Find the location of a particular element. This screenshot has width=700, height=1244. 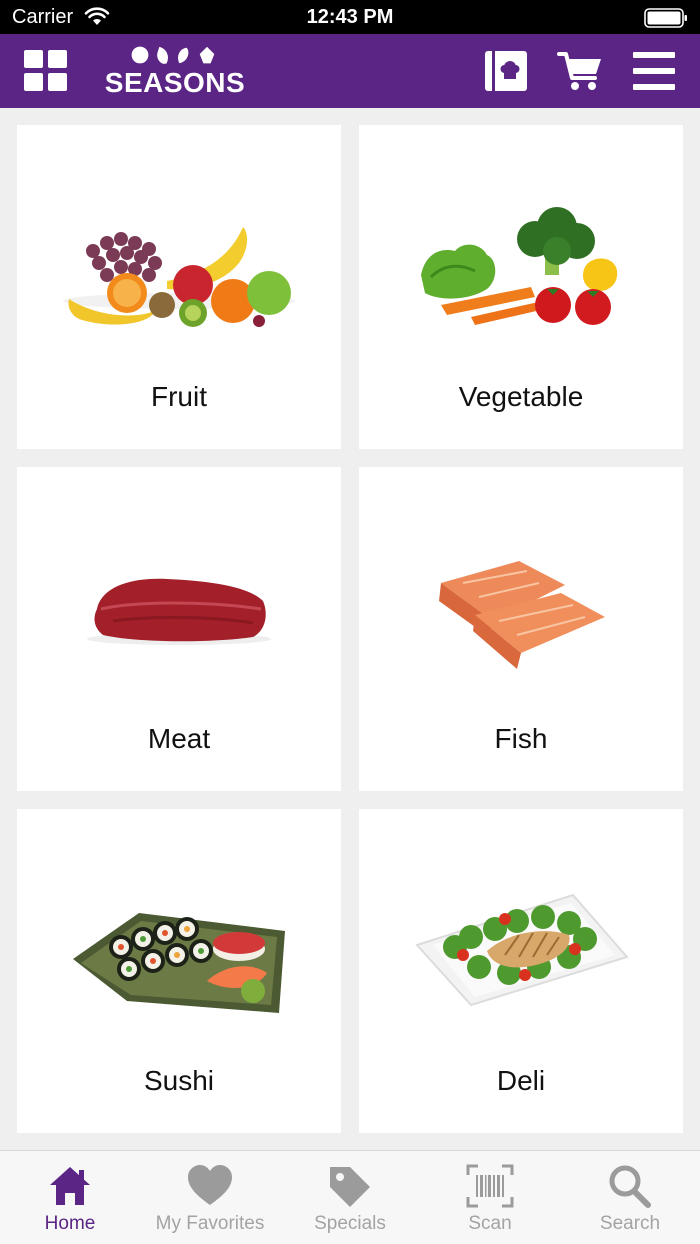

tab-label: My Favorites is located at coordinates (210, 1223).